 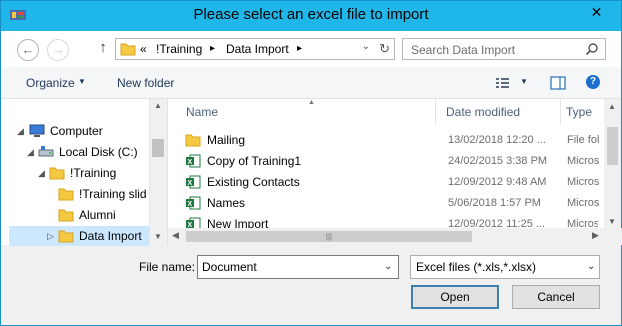 I want to click on drive-icon, so click(x=46, y=151).